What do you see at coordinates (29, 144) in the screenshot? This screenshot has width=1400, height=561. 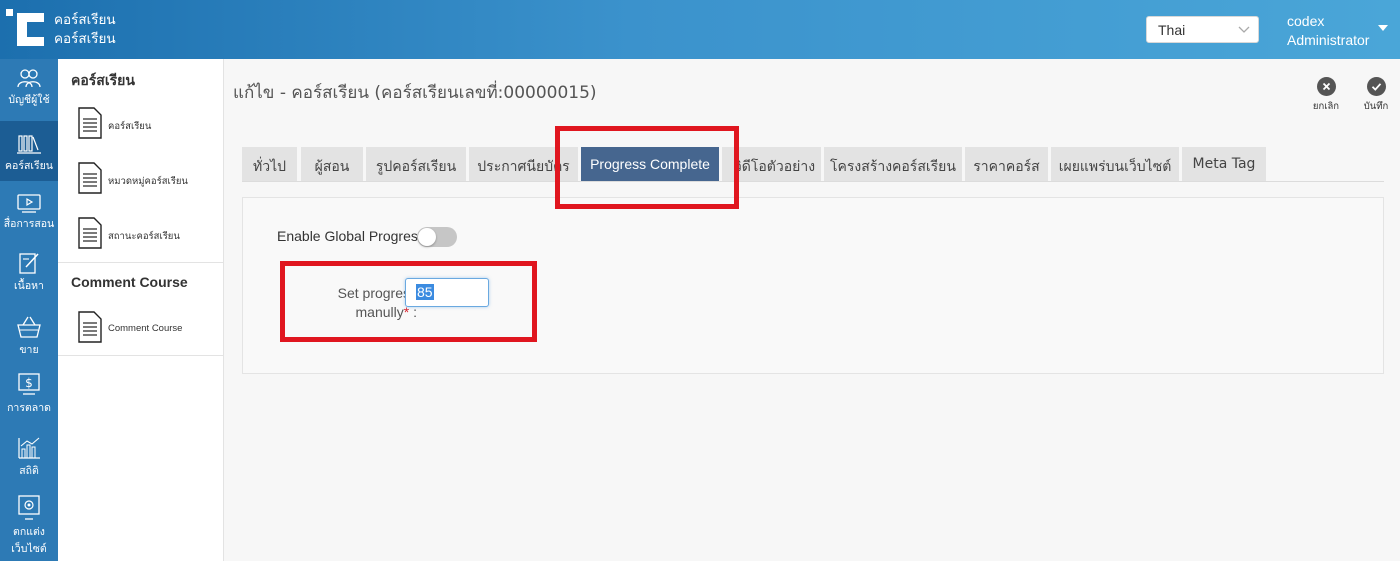 I see `library-icon` at bounding box center [29, 144].